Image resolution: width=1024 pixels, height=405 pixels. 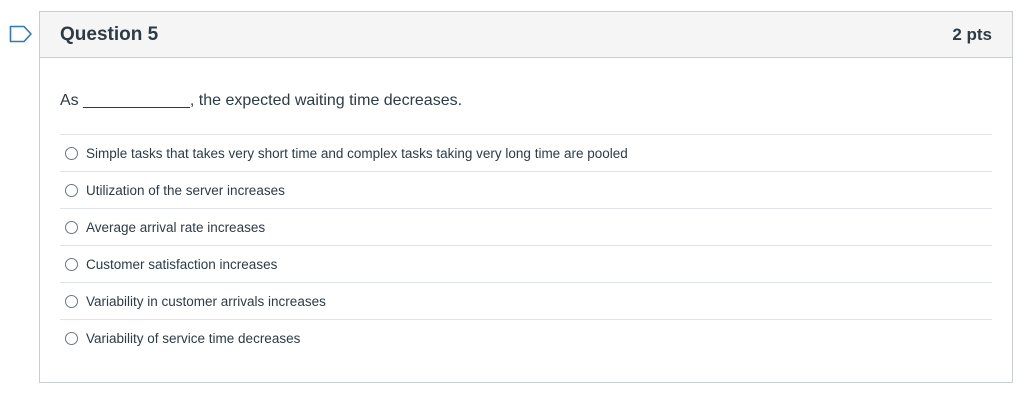 I want to click on answer-option: Variability of service time decreases, so click(x=526, y=338).